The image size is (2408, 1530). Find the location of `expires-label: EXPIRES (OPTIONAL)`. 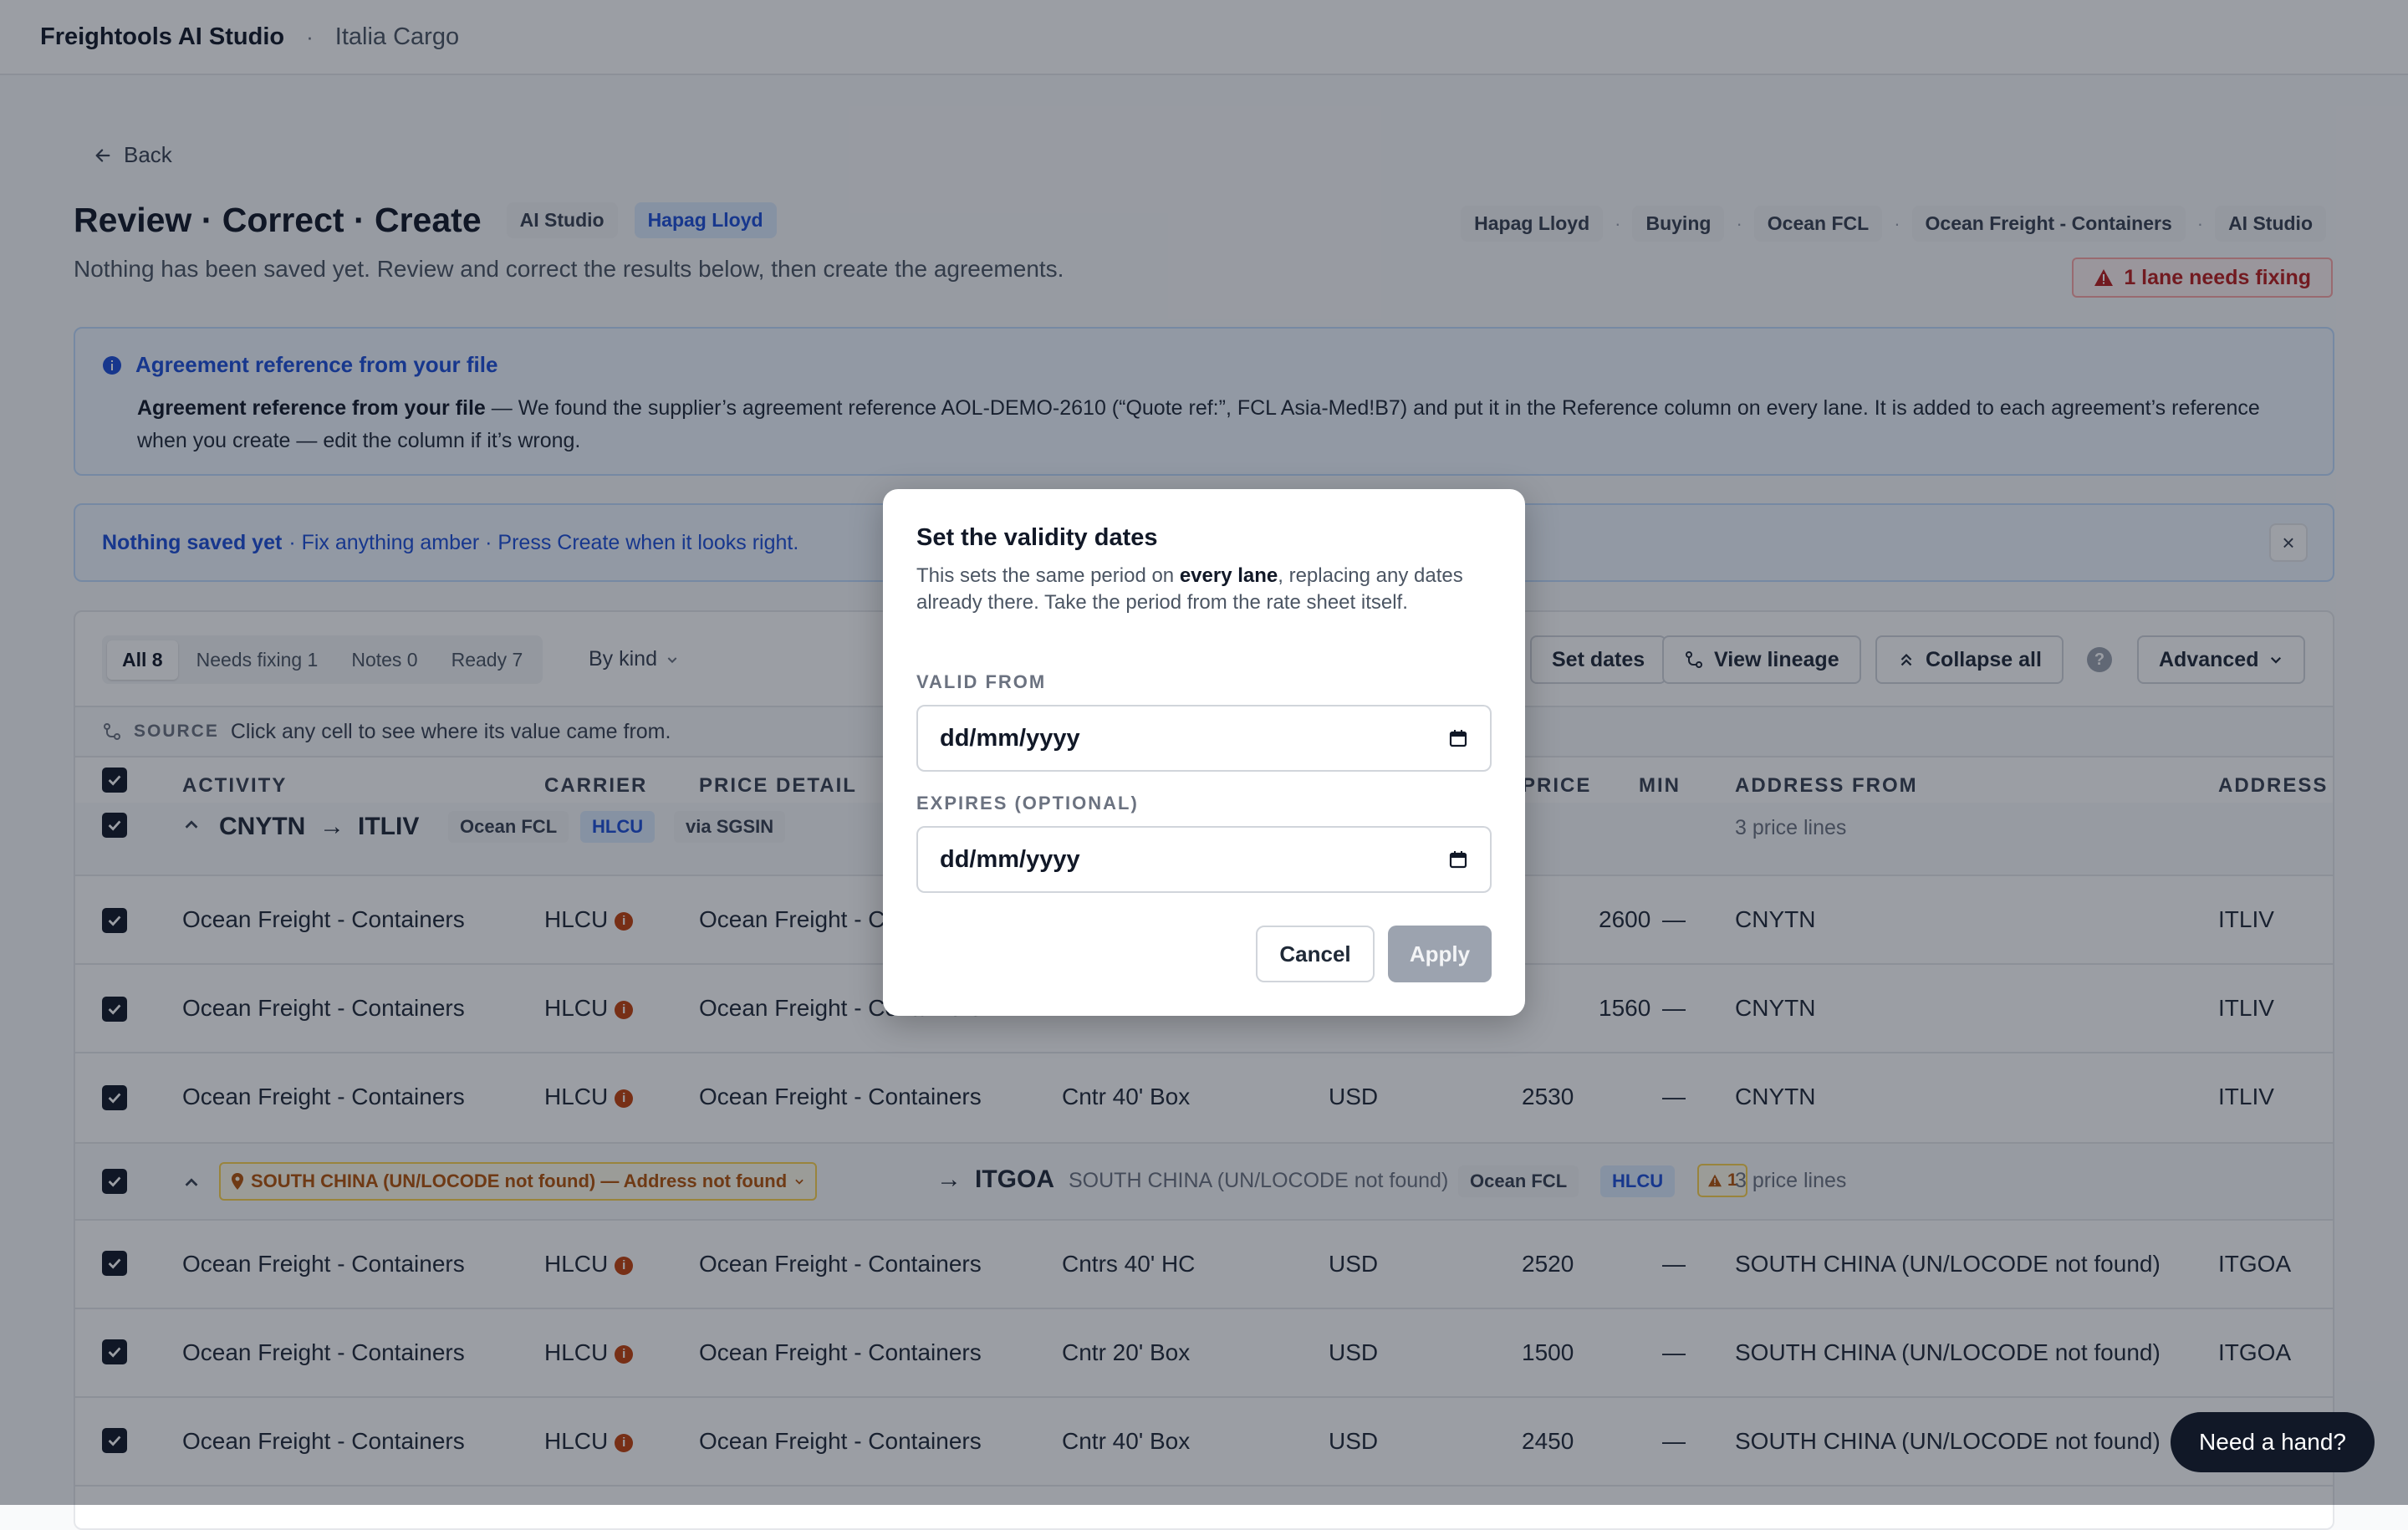

expires-label: EXPIRES (OPTIONAL) is located at coordinates (1027, 803).